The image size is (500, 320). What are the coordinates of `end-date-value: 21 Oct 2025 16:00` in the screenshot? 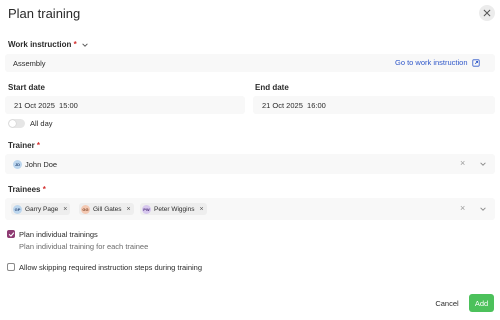 It's located at (294, 105).